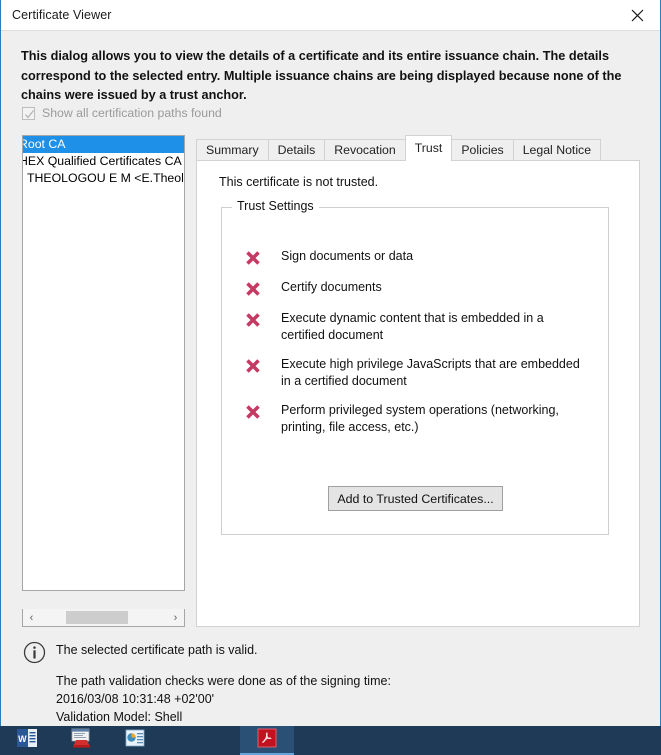 The image size is (661, 755). I want to click on info-icon, so click(34, 655).